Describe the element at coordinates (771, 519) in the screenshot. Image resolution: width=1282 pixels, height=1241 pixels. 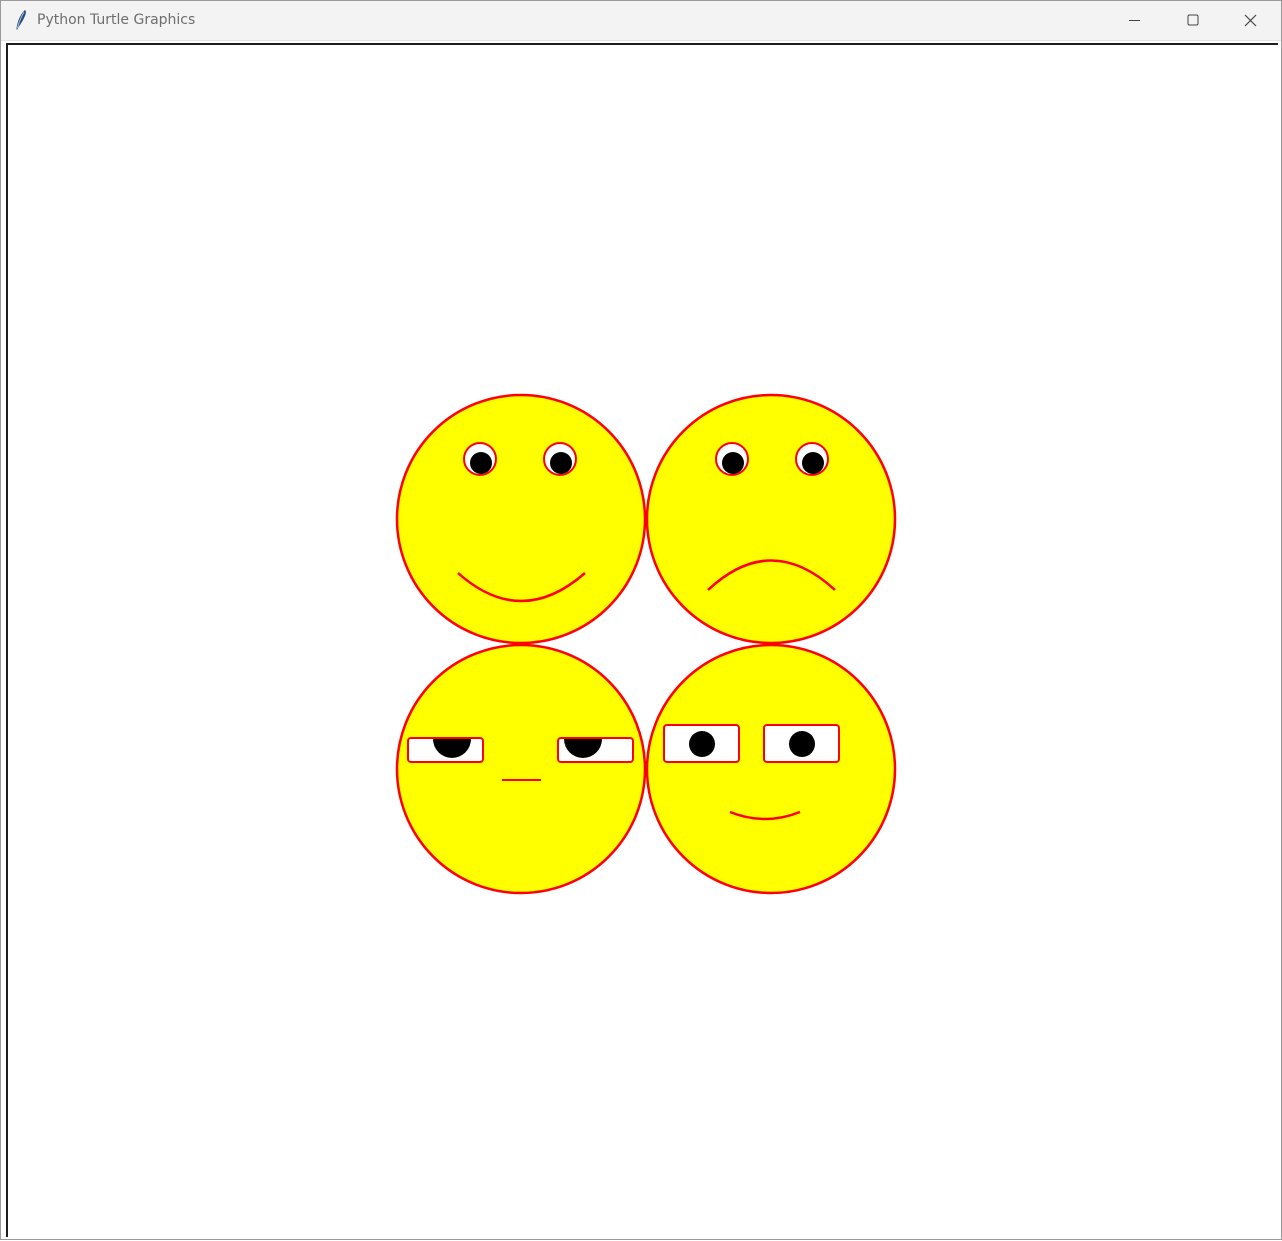
I see `sad-face` at that location.